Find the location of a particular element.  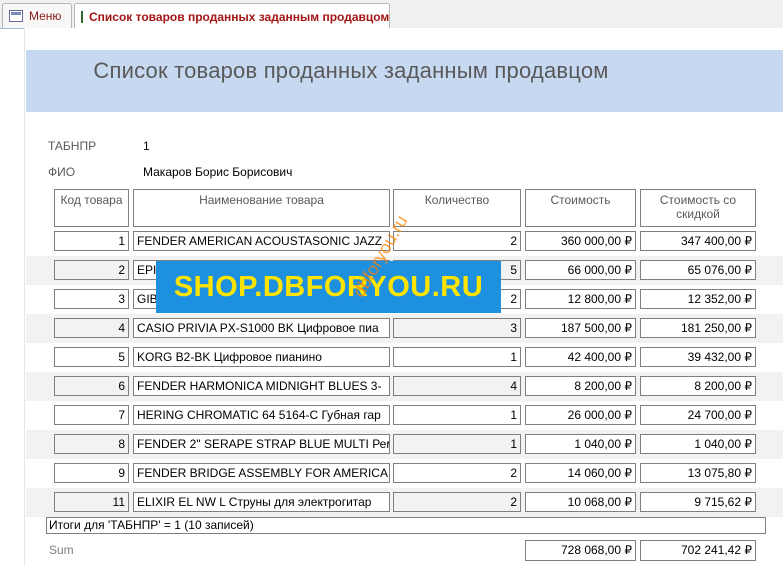

form-icon is located at coordinates (16, 16).